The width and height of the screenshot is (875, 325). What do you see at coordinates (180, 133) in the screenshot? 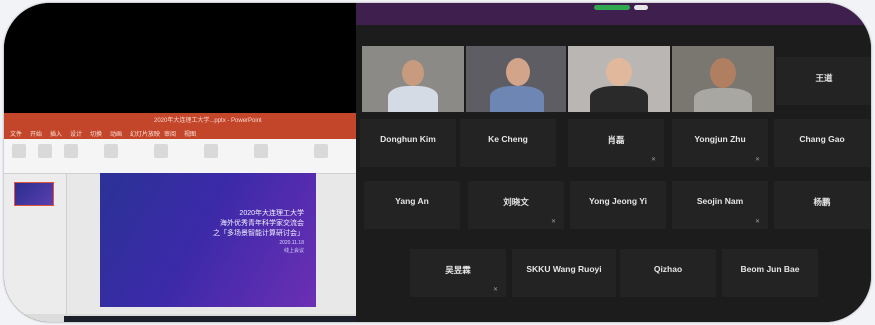
I see `ppt-ribbon-tabs: 文件 开始 插入 设计 切换 动画 幻灯片放映 审阅 视图` at bounding box center [180, 133].